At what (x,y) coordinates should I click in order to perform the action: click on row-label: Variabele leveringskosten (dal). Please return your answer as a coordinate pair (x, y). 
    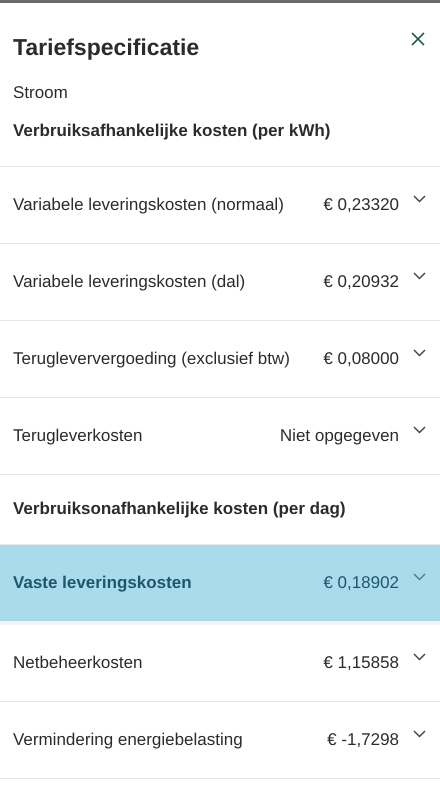
    Looking at the image, I should click on (129, 282).